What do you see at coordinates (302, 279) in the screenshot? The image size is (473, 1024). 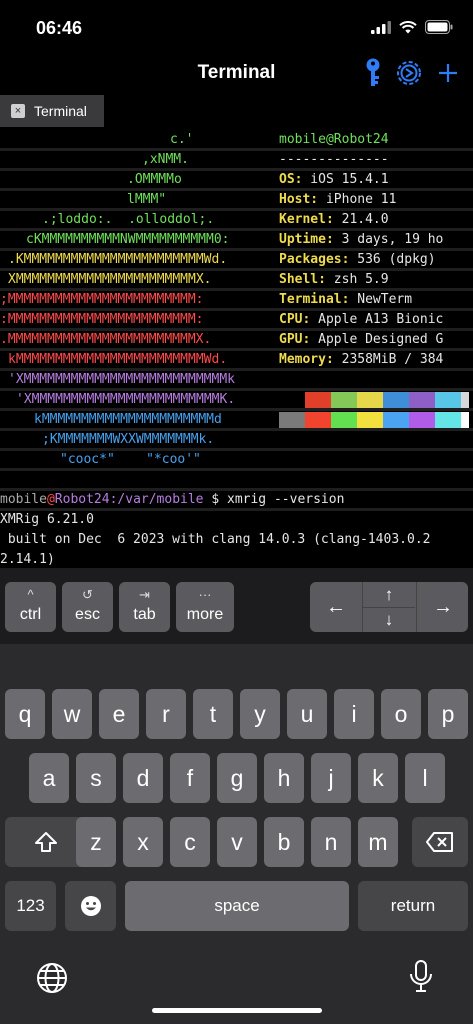 I see `info-key: Shell:` at bounding box center [302, 279].